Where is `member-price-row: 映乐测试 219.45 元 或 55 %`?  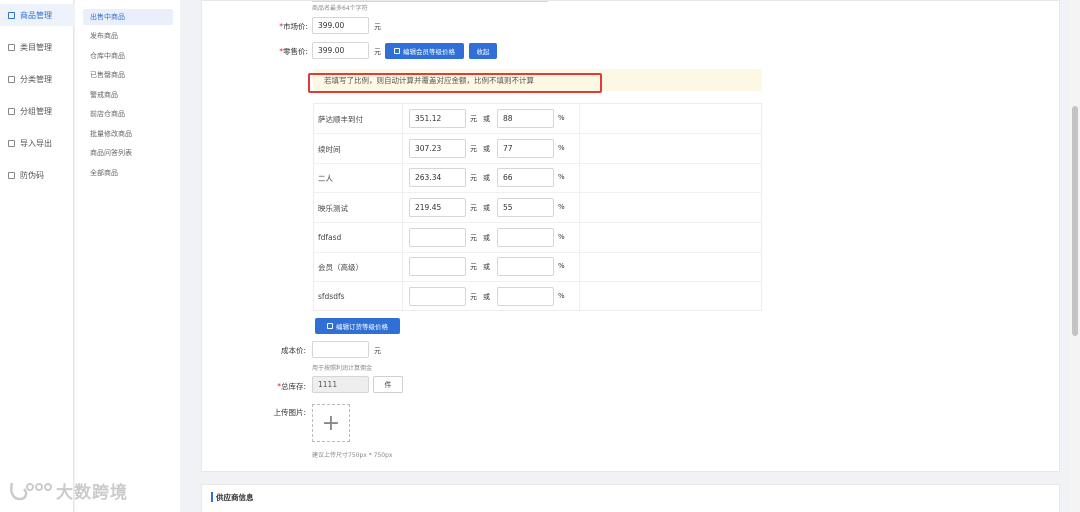 member-price-row: 映乐测试 219.45 元 或 55 % is located at coordinates (537, 208).